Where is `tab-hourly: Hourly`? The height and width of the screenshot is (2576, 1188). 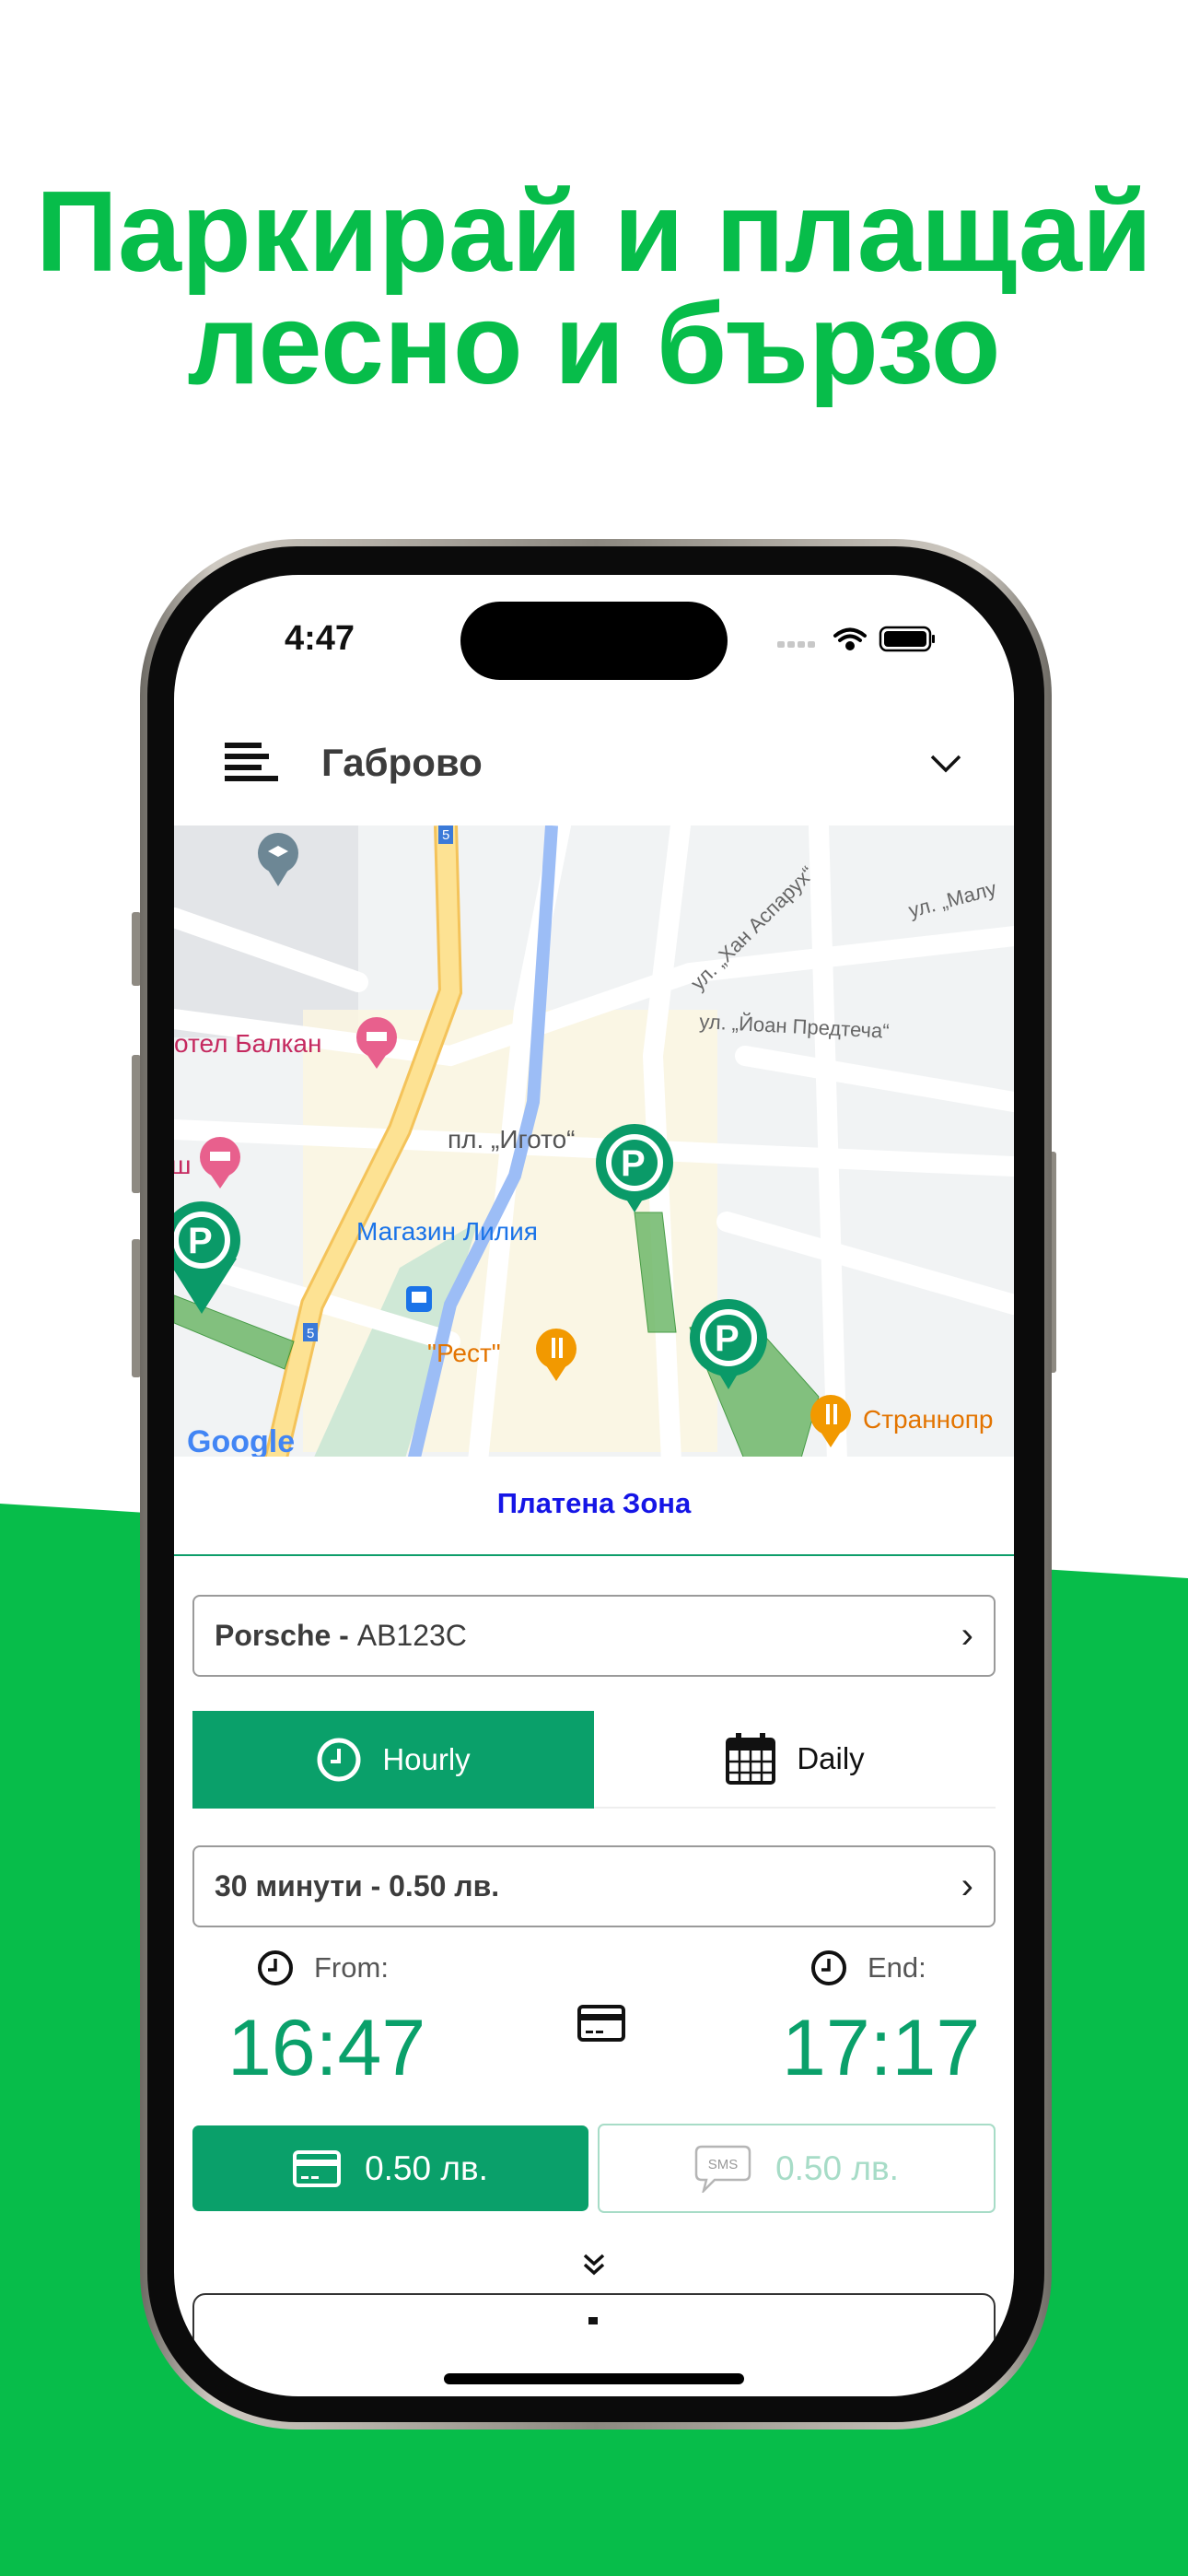 tab-hourly: Hourly is located at coordinates (393, 1760).